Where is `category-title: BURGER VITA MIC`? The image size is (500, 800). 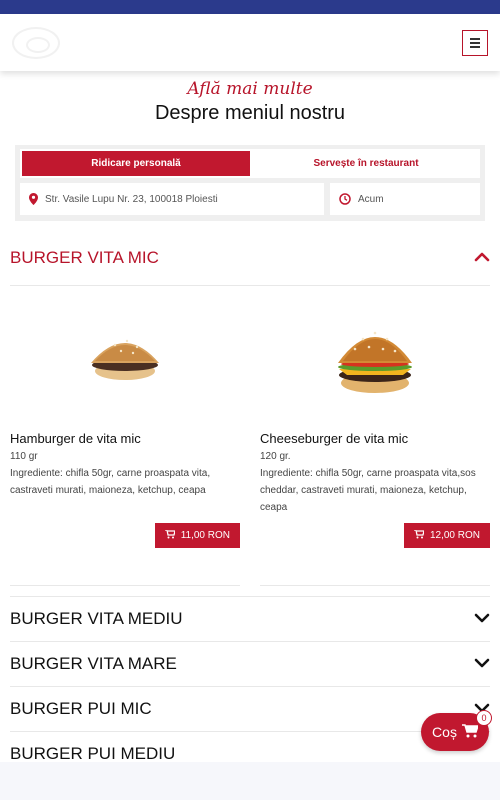 category-title: BURGER VITA MIC is located at coordinates (84, 257).